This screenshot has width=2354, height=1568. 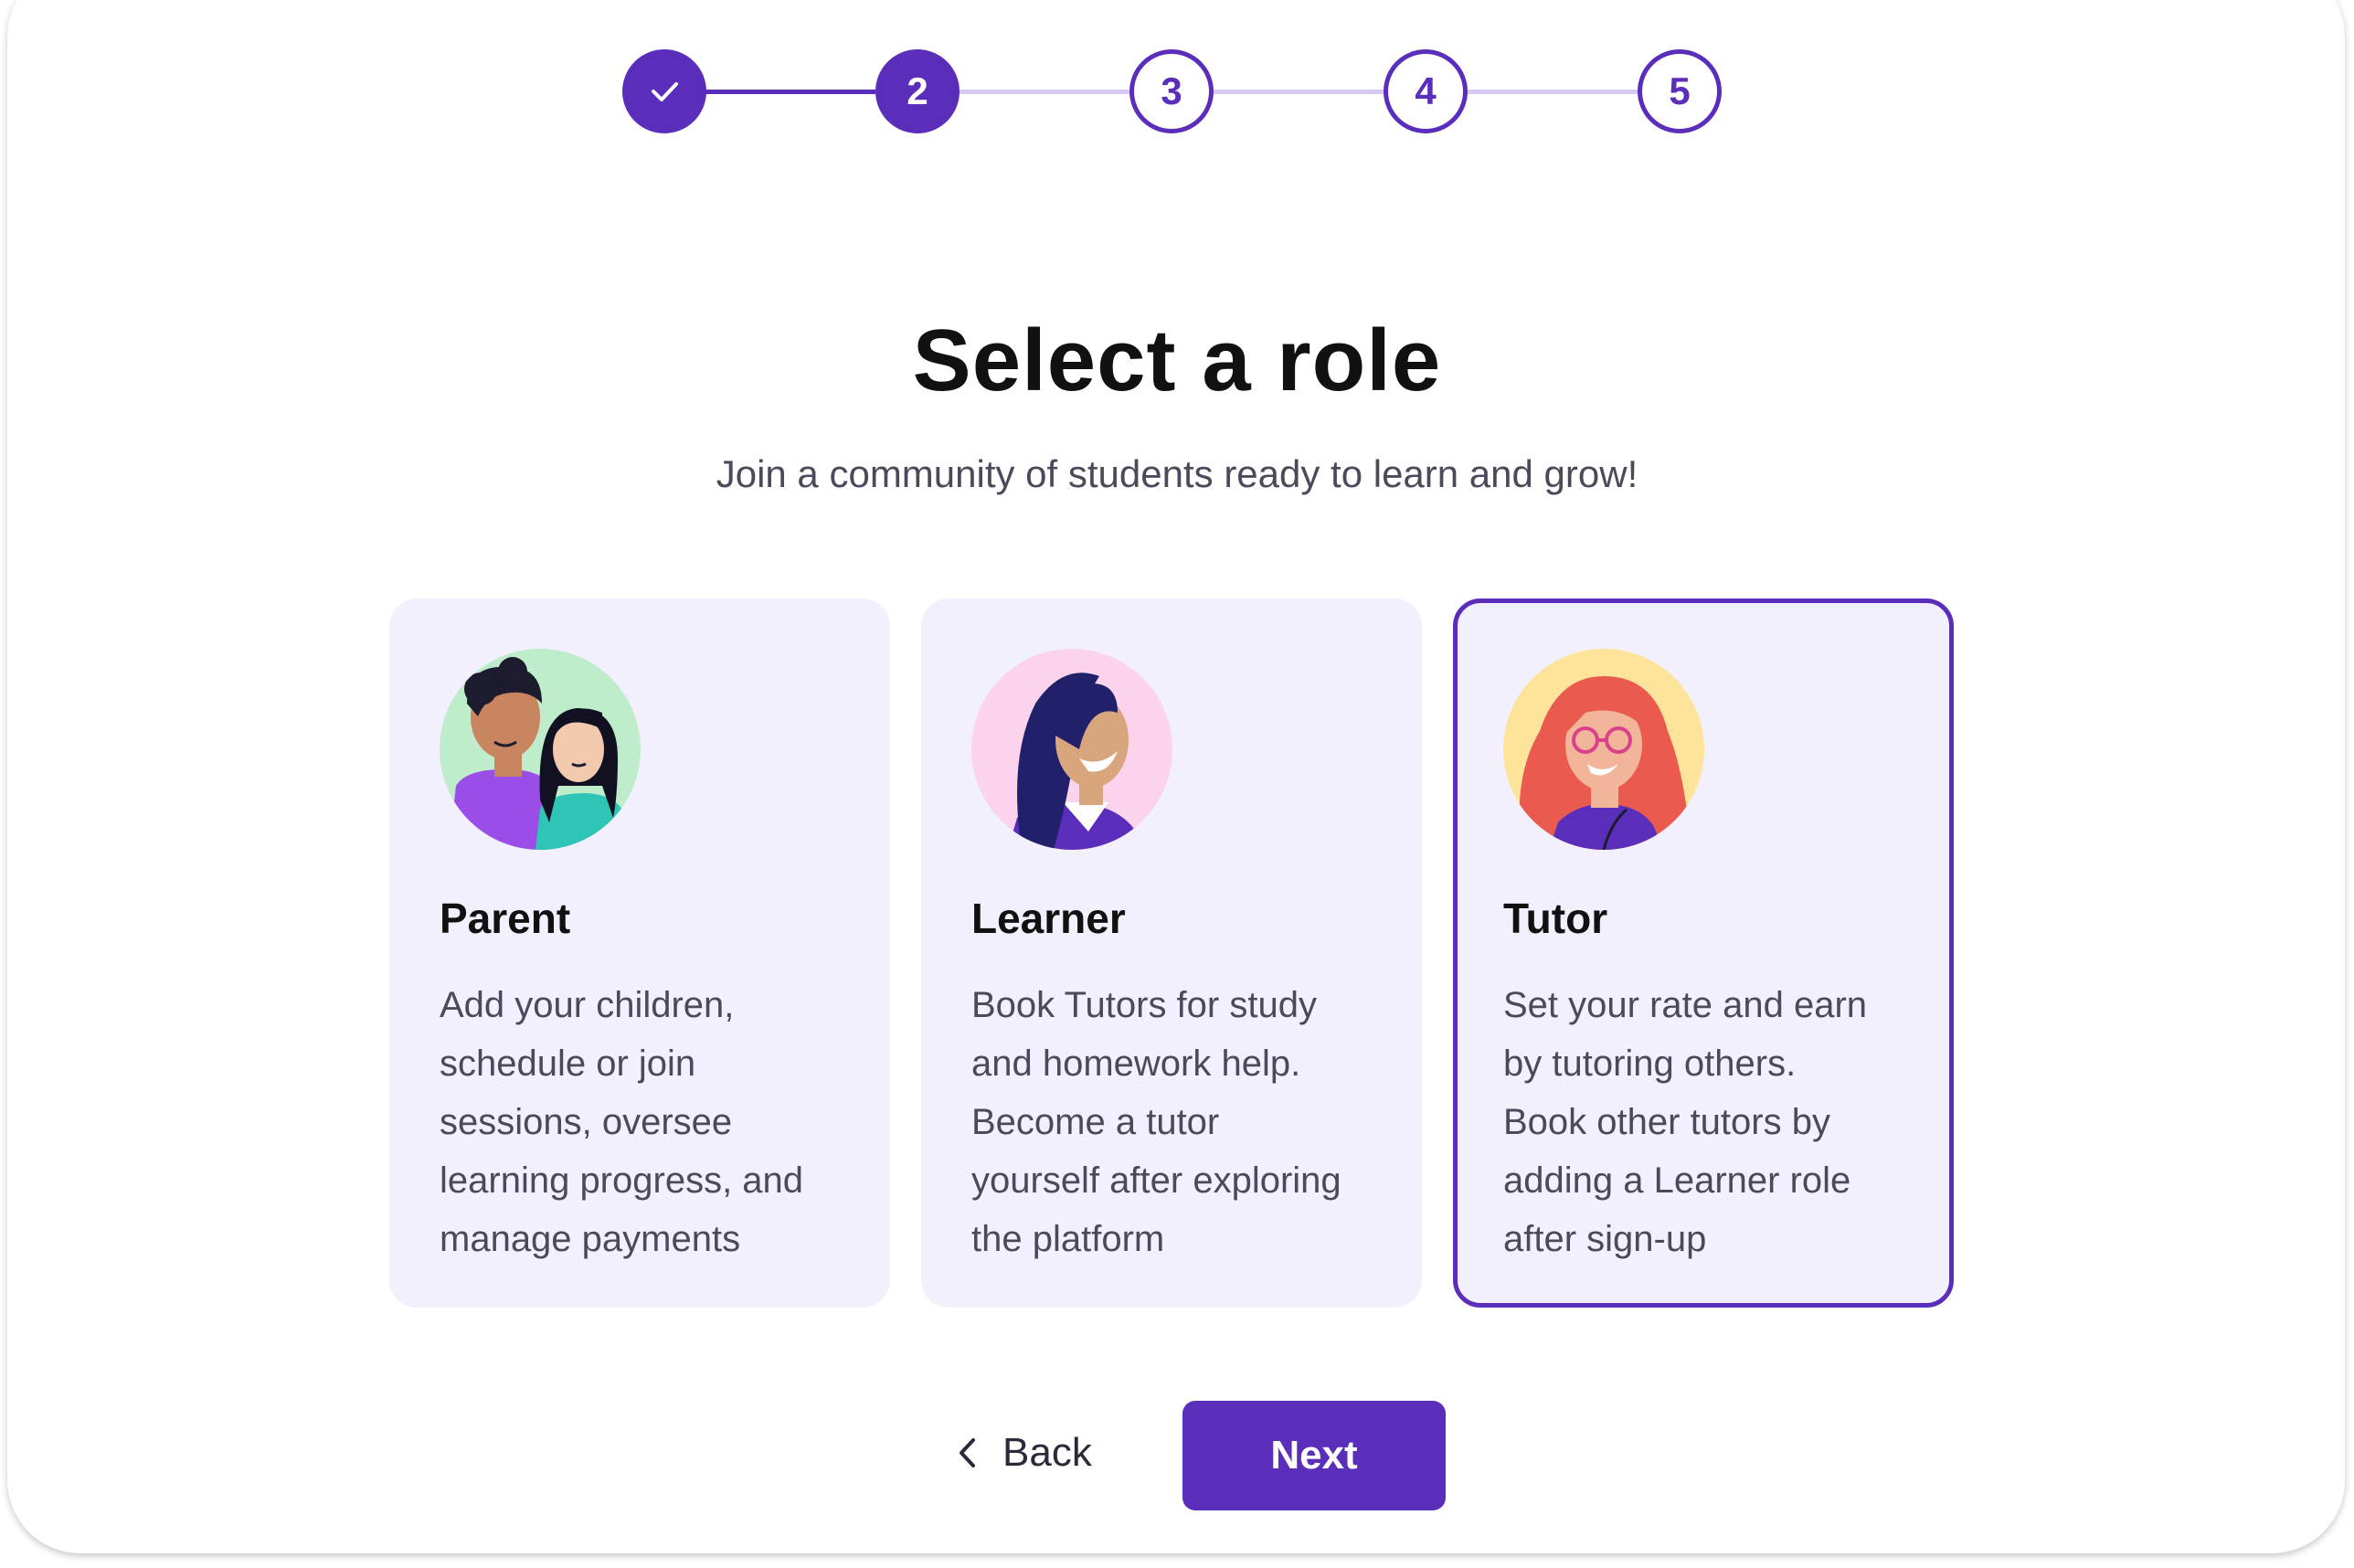 What do you see at coordinates (1144, 1005) in the screenshot?
I see `description-line: Book Tutors for study` at bounding box center [1144, 1005].